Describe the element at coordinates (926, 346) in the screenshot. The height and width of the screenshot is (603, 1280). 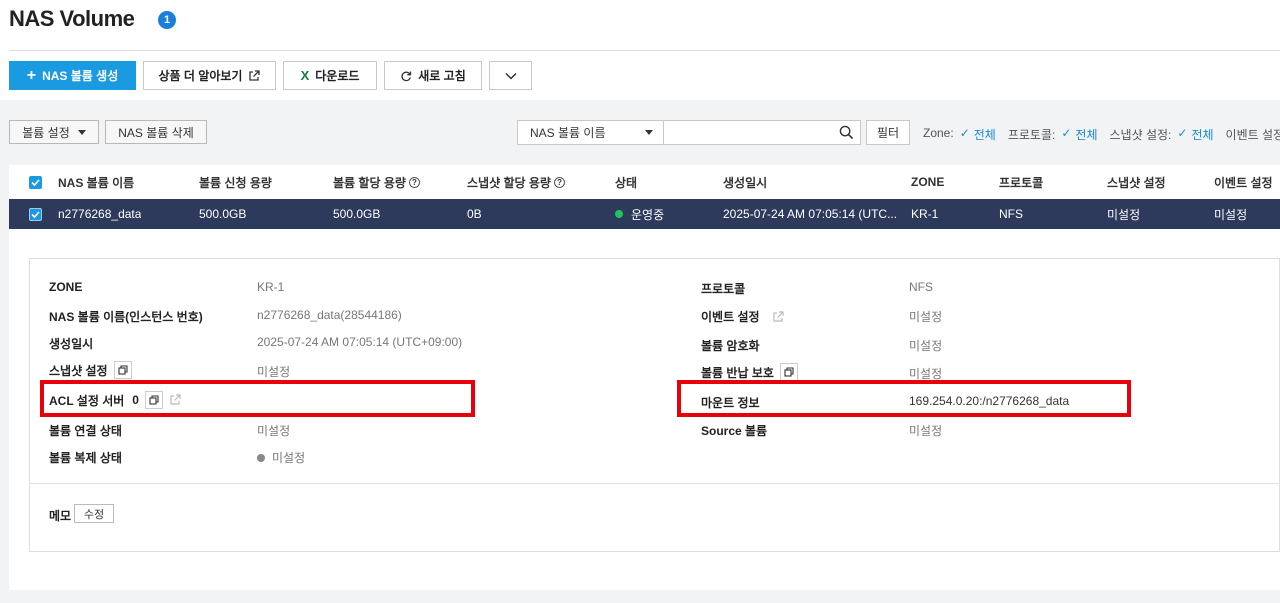
I see `detail-value-encryption: 미설정` at that location.